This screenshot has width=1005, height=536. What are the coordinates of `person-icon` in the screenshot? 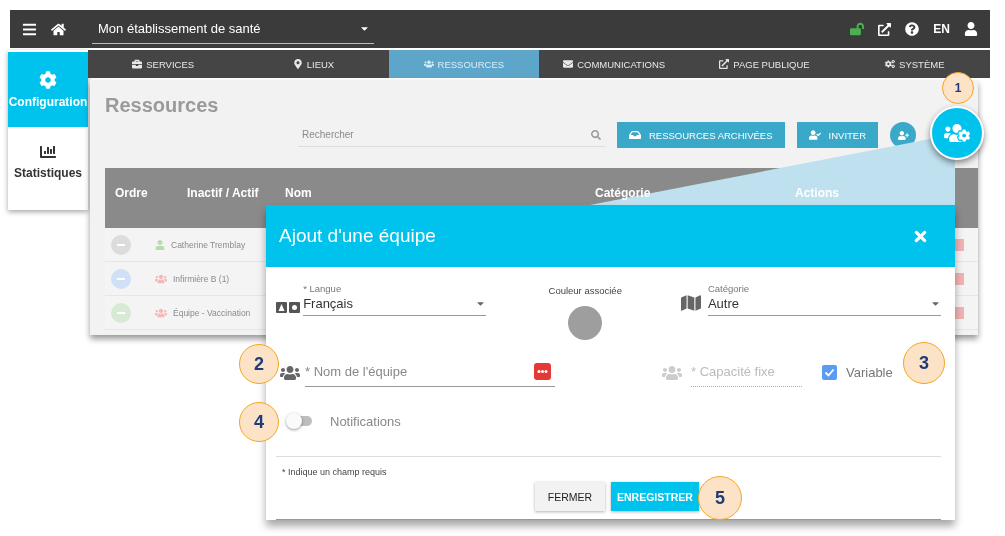 It's located at (160, 244).